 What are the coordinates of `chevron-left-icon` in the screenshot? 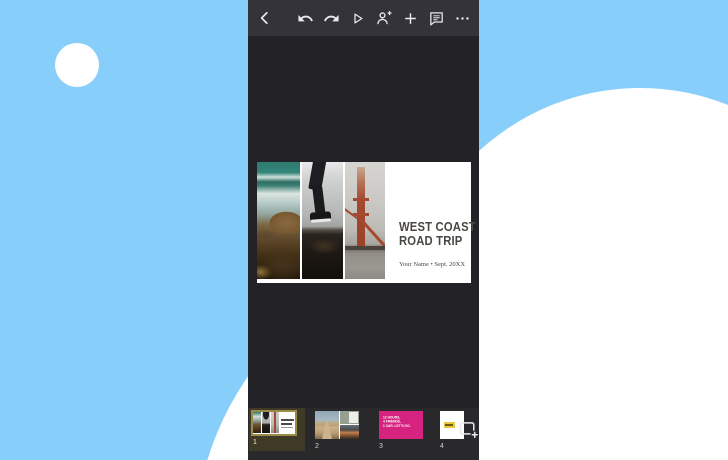 It's located at (265, 18).